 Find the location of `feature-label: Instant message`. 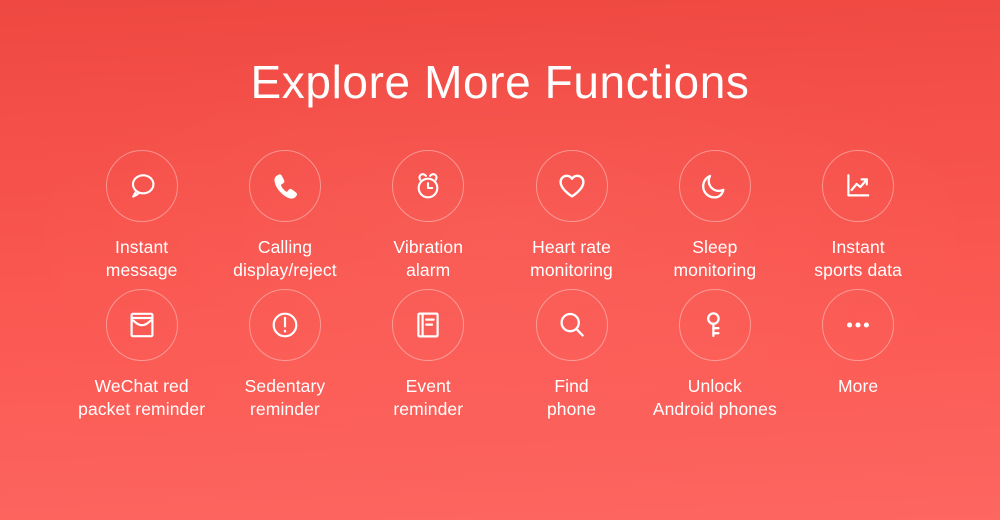

feature-label: Instant message is located at coordinates (141, 258).